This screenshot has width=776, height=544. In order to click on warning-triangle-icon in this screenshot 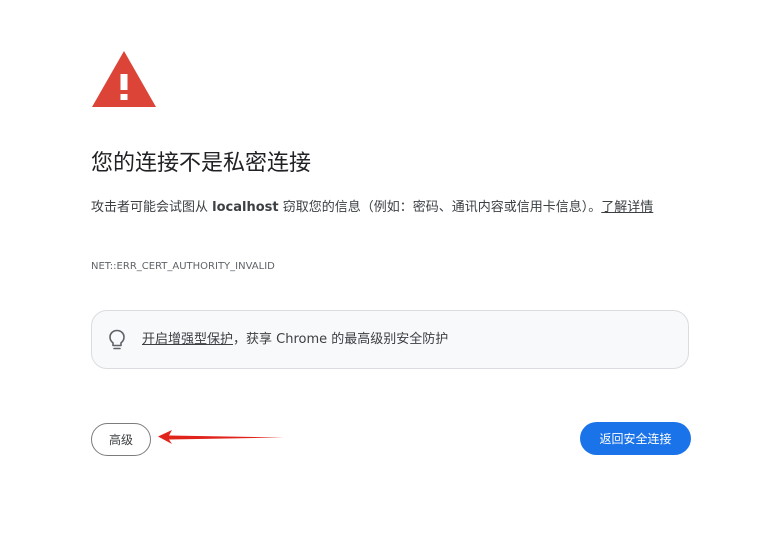, I will do `click(124, 79)`.